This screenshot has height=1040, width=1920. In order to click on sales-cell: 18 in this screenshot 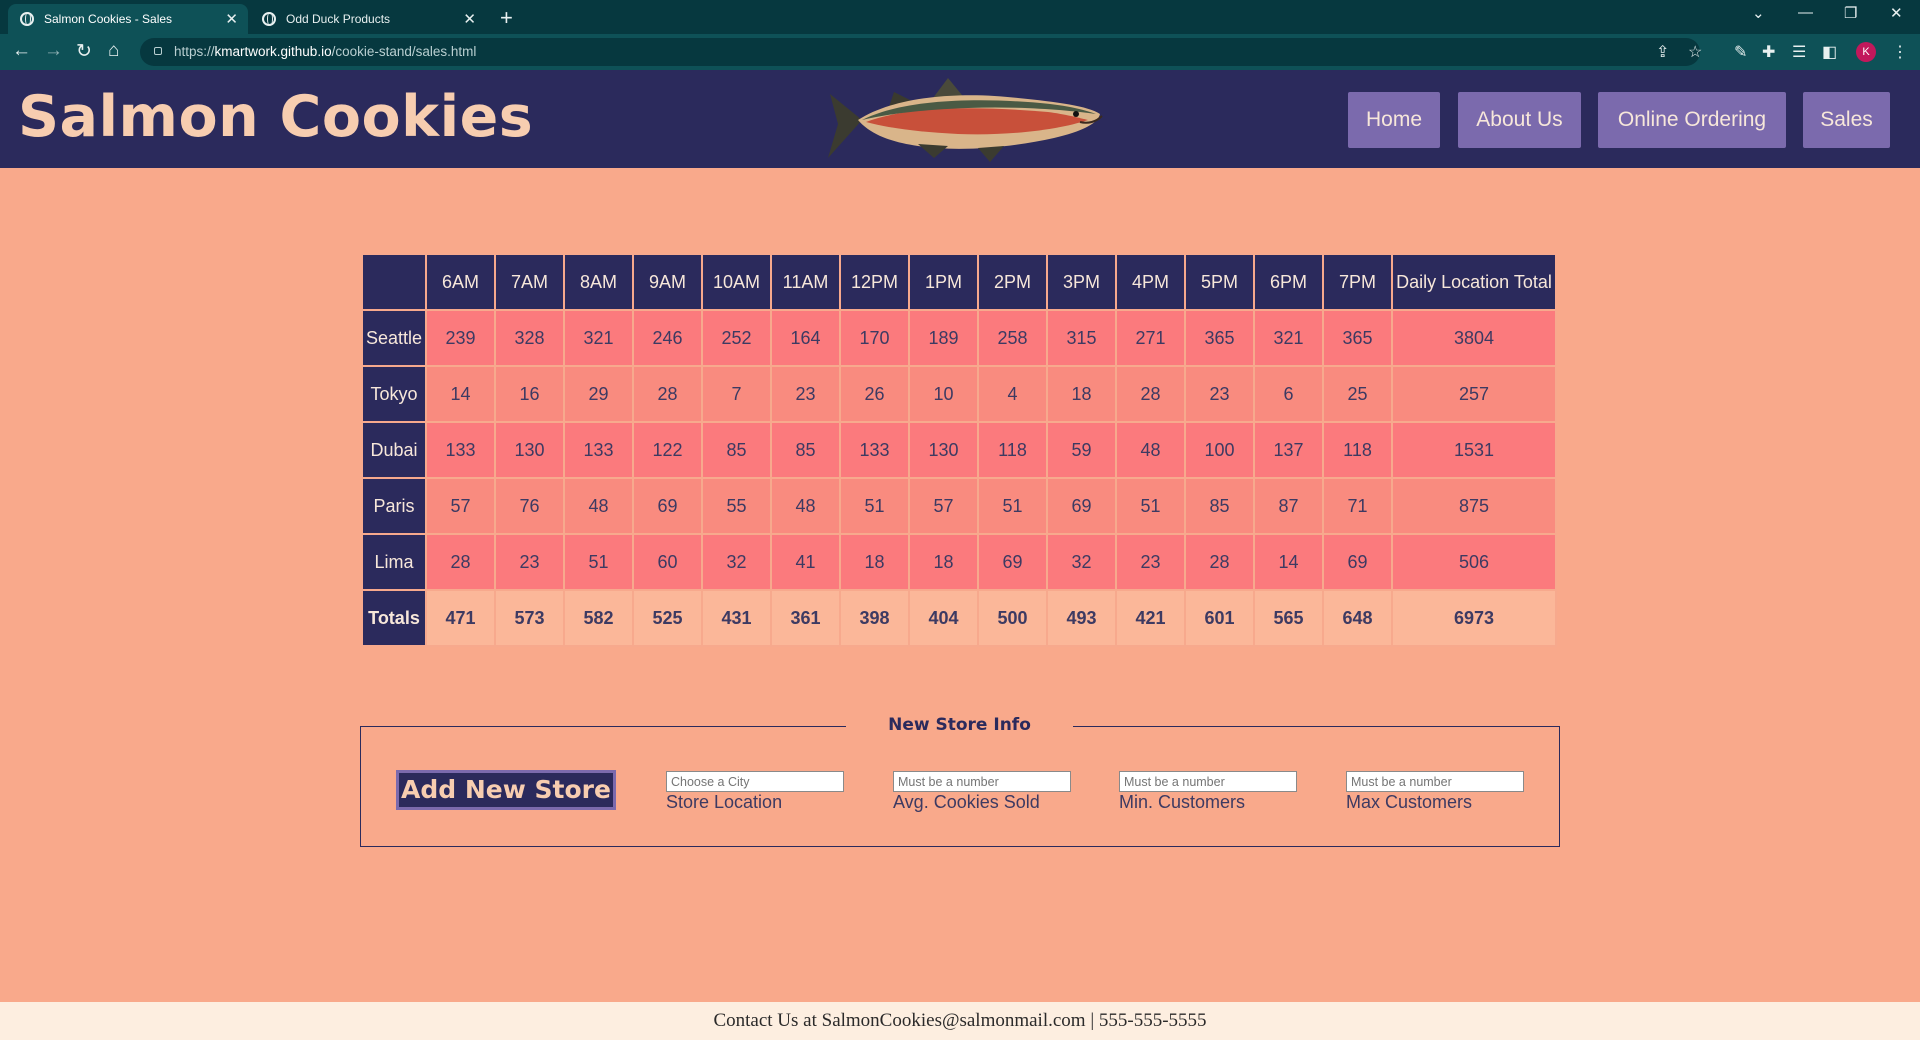, I will do `click(943, 562)`.